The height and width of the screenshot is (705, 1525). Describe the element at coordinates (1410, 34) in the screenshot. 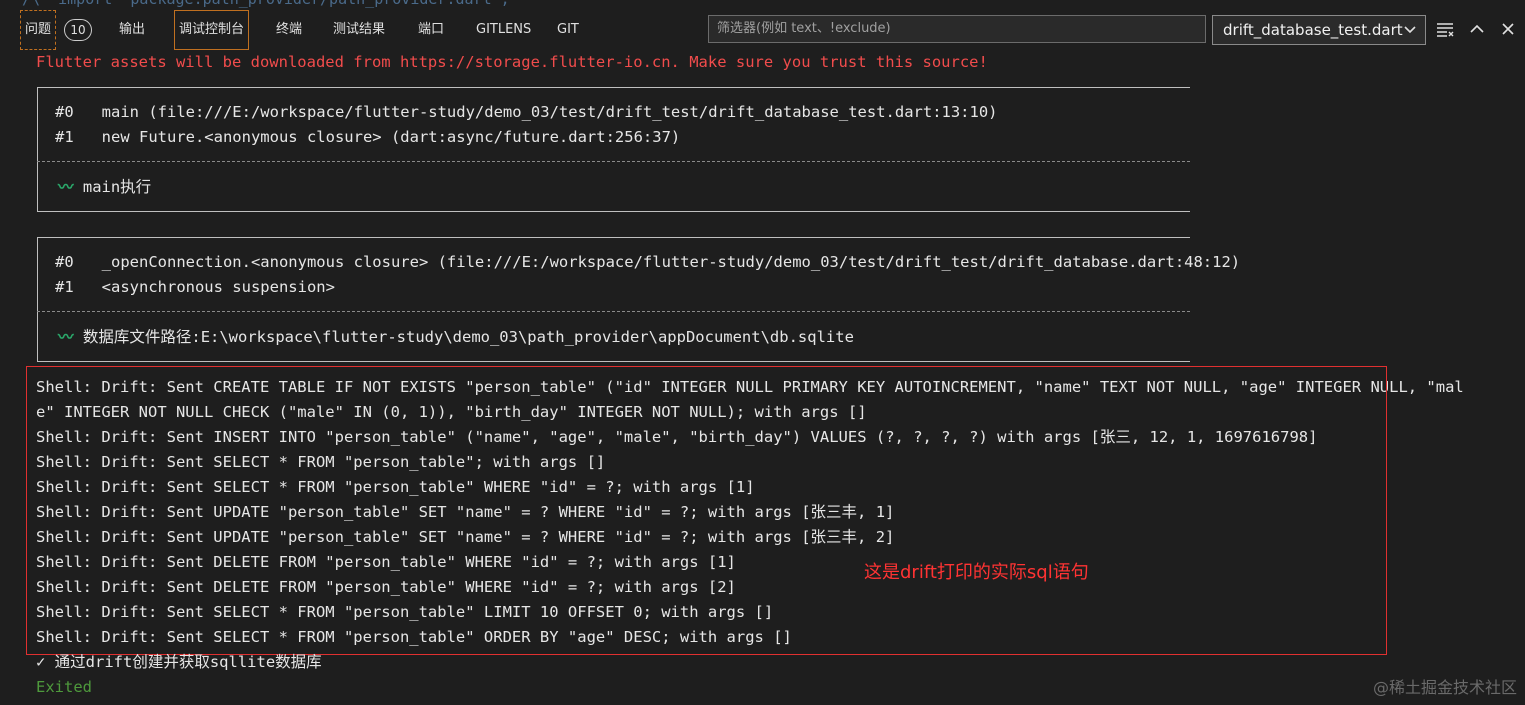

I see `chevron-down-icon` at that location.